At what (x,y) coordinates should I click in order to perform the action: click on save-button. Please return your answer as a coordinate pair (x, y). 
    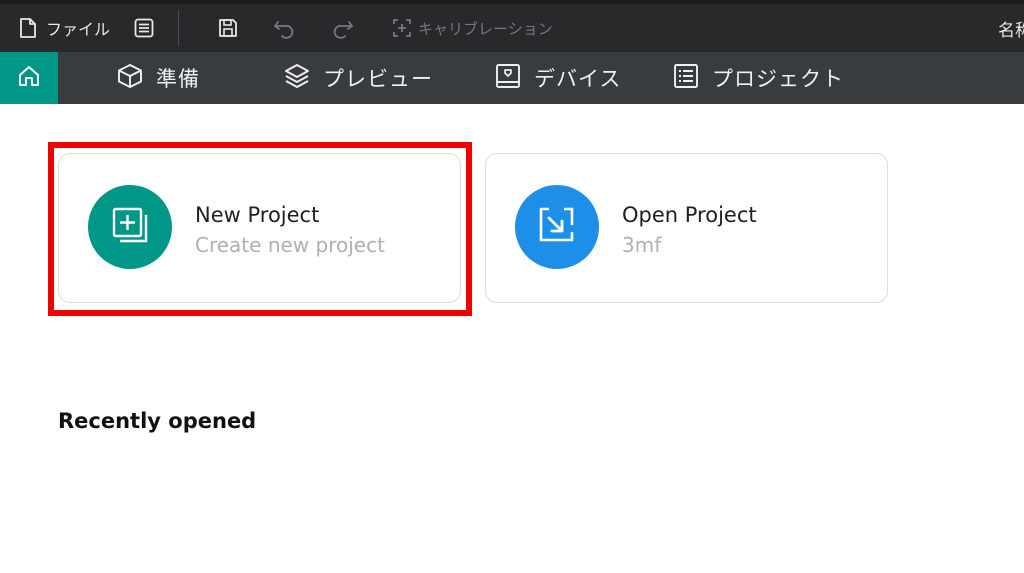
    Looking at the image, I should click on (228, 28).